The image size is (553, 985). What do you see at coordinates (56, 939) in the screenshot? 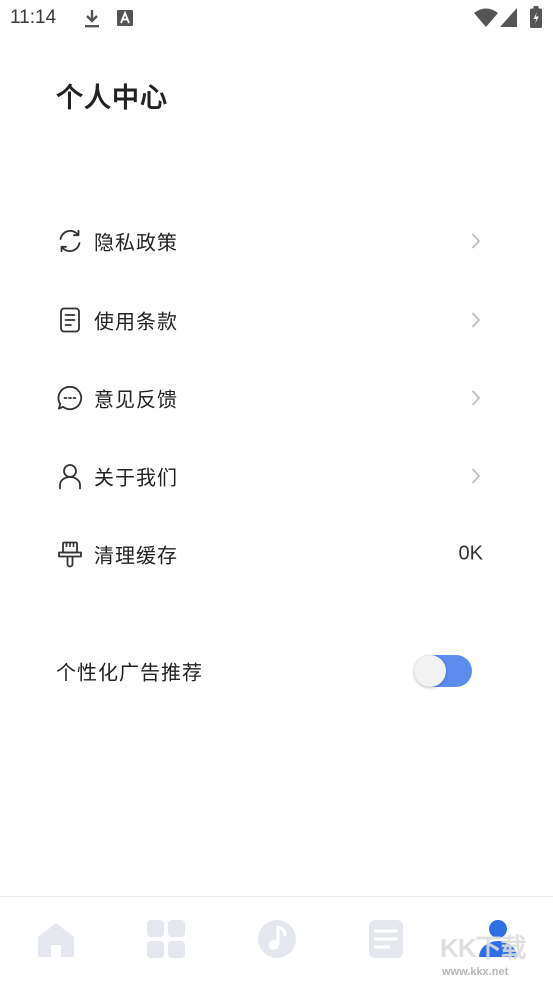
I see `nav-home-icon` at bounding box center [56, 939].